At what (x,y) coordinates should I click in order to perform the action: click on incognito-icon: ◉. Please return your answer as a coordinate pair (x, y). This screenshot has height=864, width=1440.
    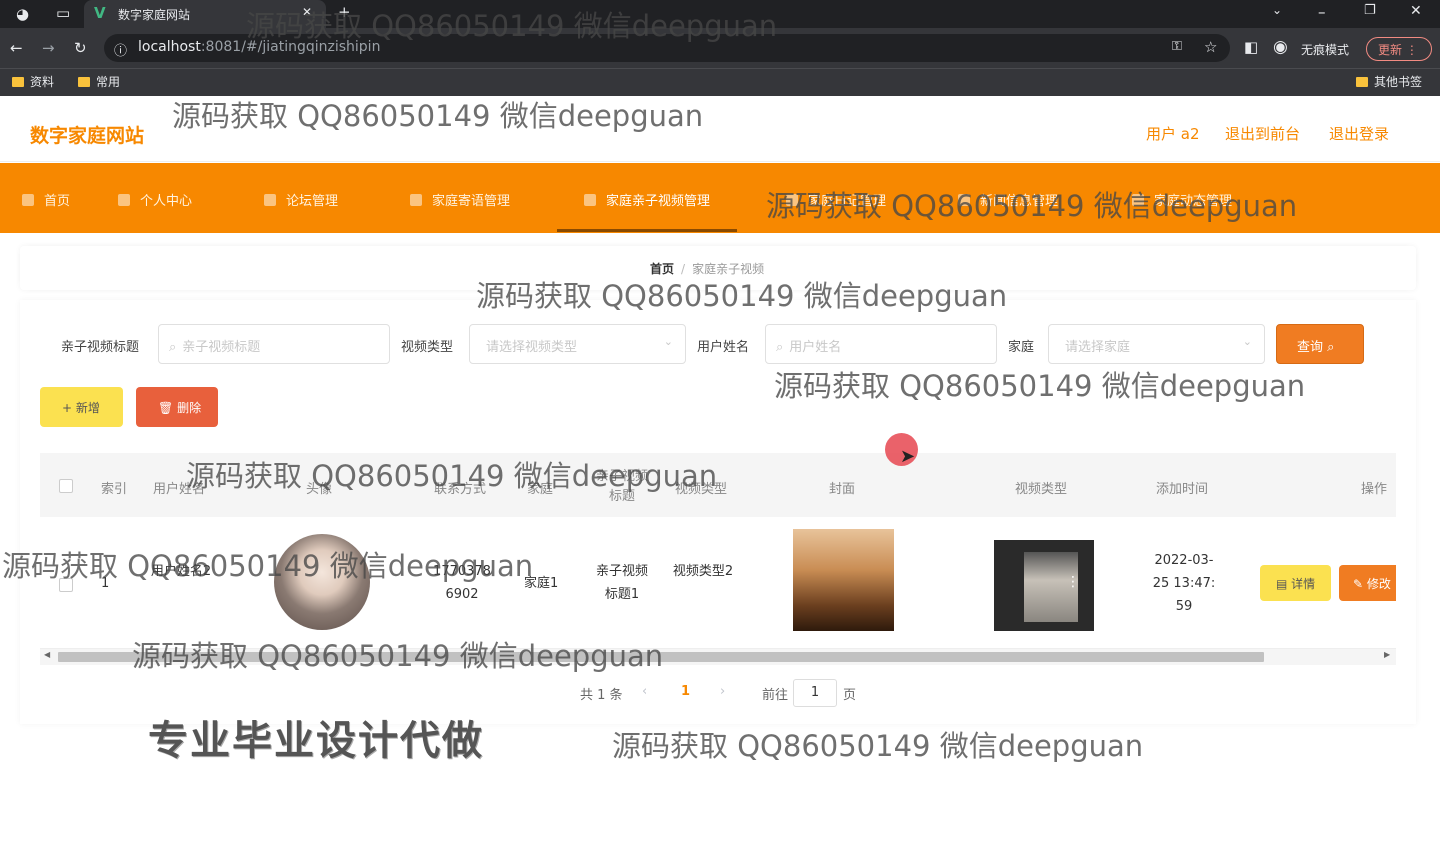
    Looking at the image, I should click on (1280, 47).